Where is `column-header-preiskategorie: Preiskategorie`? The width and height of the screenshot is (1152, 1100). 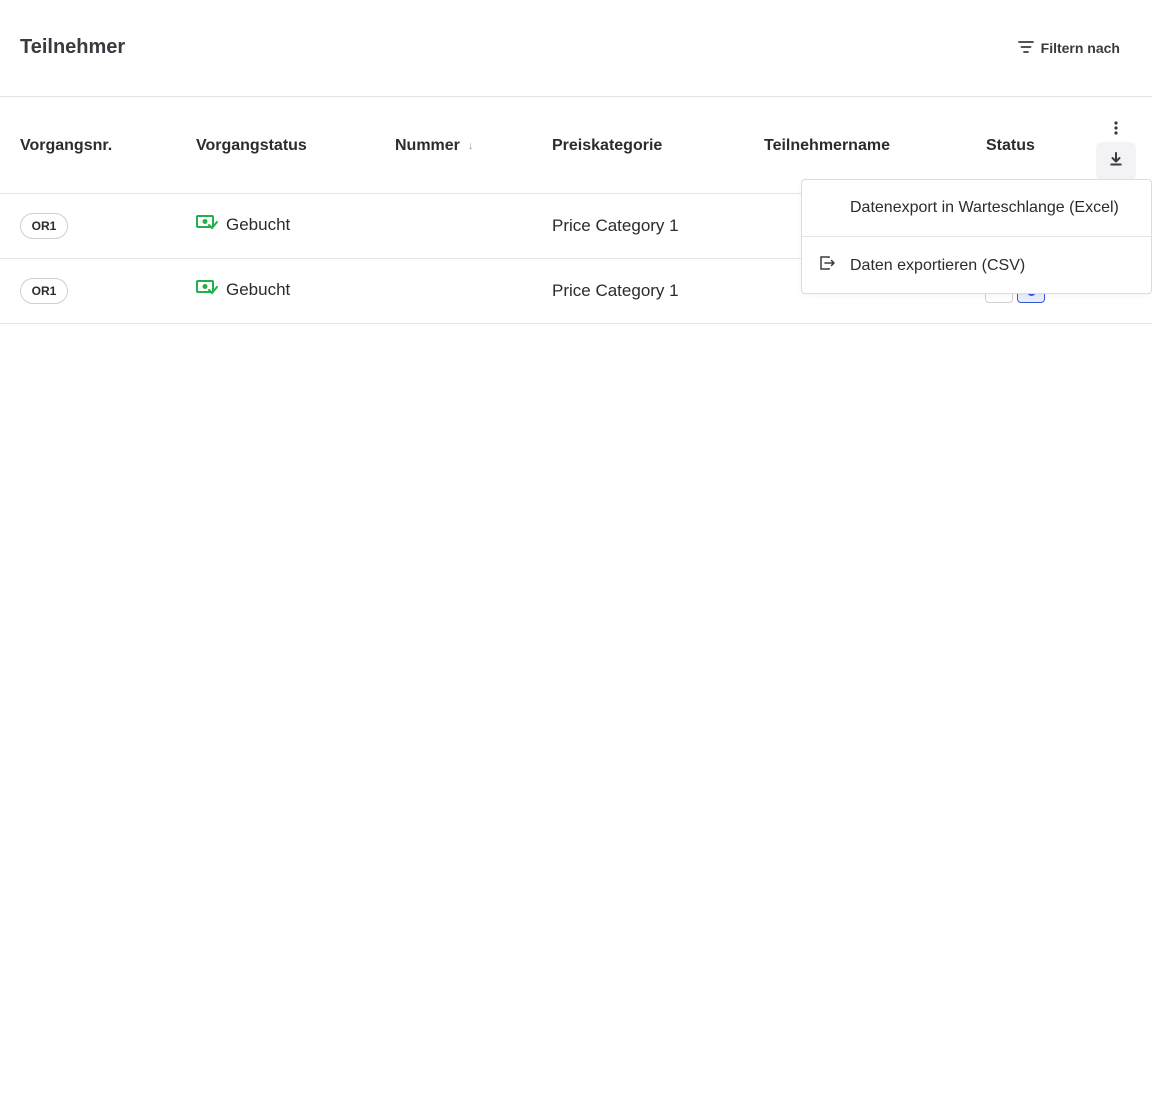 column-header-preiskategorie: Preiskategorie is located at coordinates (607, 146).